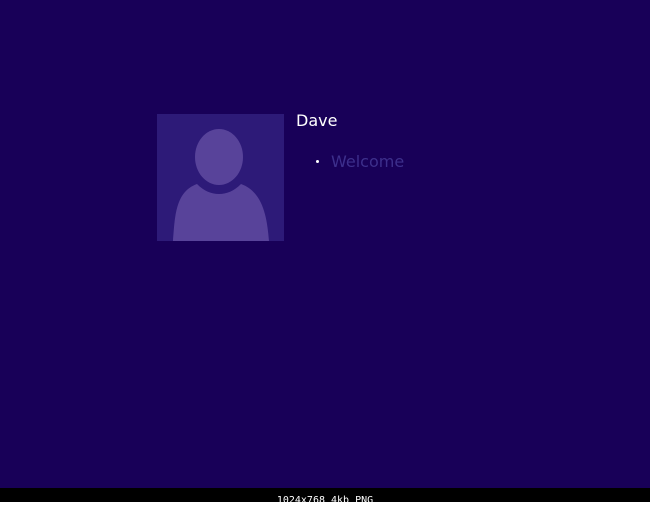  I want to click on image-viewer-status-bar: 1024x768 4kb PNG, so click(325, 497).